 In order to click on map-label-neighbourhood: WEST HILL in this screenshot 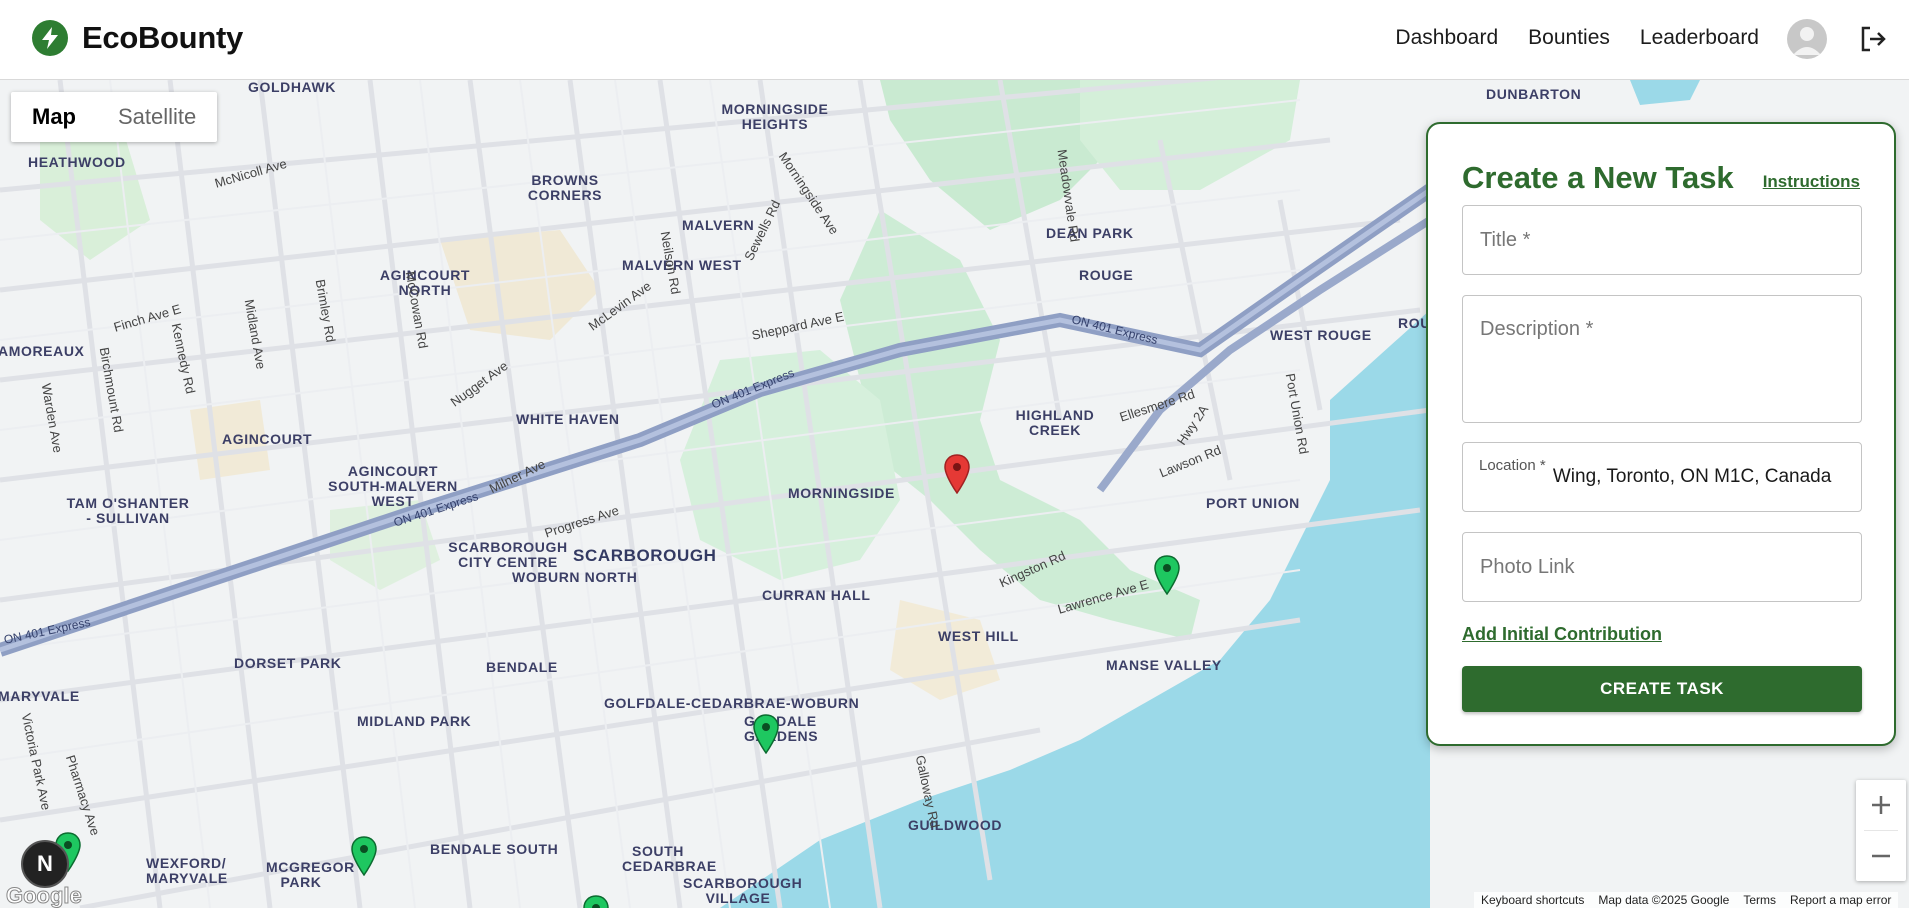, I will do `click(978, 636)`.